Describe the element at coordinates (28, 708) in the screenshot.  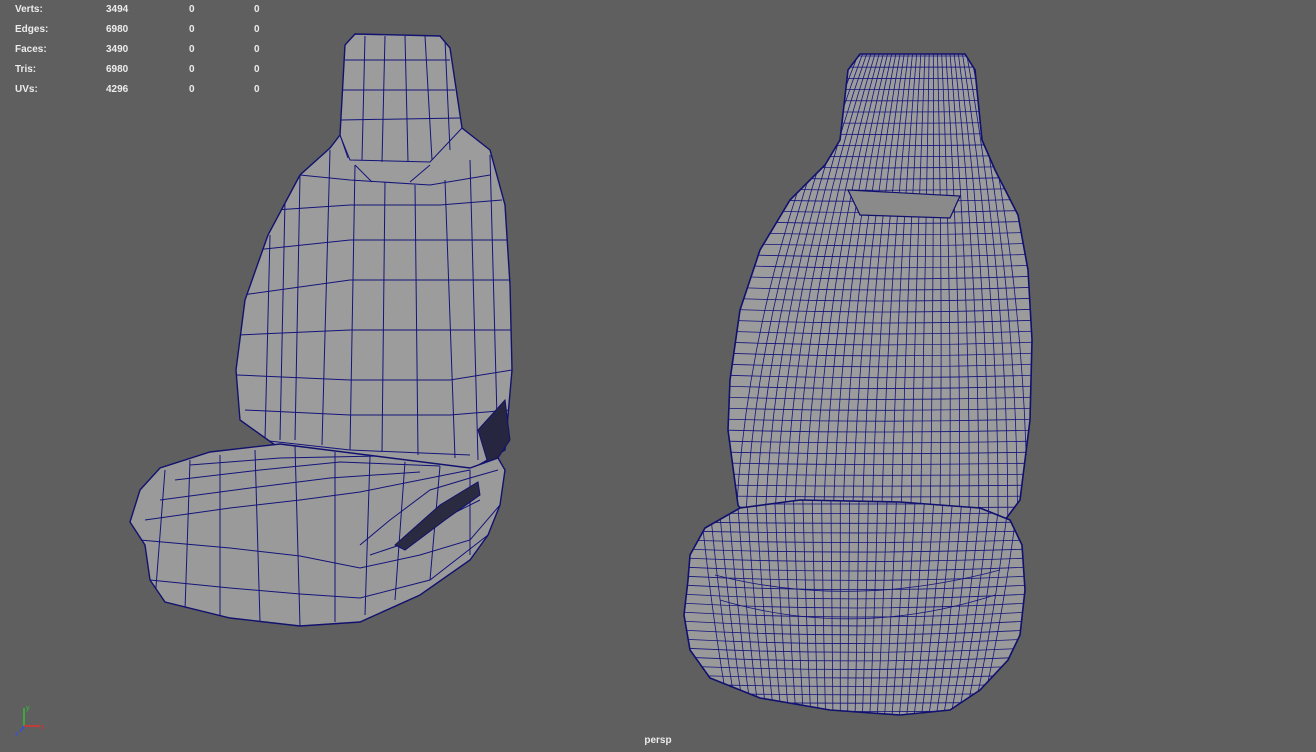
I see `axis-y-label: y` at that location.